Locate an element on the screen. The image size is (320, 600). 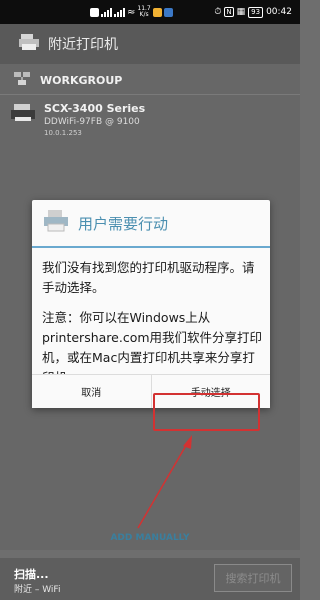
network-speed: 11.7 K/s is located at coordinates (144, 11).